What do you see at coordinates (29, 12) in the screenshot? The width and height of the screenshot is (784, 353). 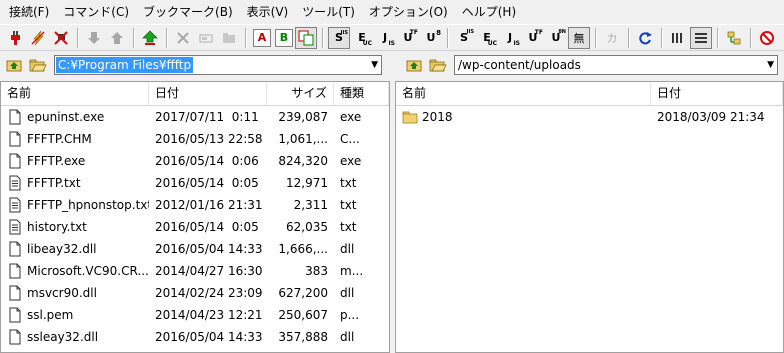 I see `menu-connect: 接続(F)` at bounding box center [29, 12].